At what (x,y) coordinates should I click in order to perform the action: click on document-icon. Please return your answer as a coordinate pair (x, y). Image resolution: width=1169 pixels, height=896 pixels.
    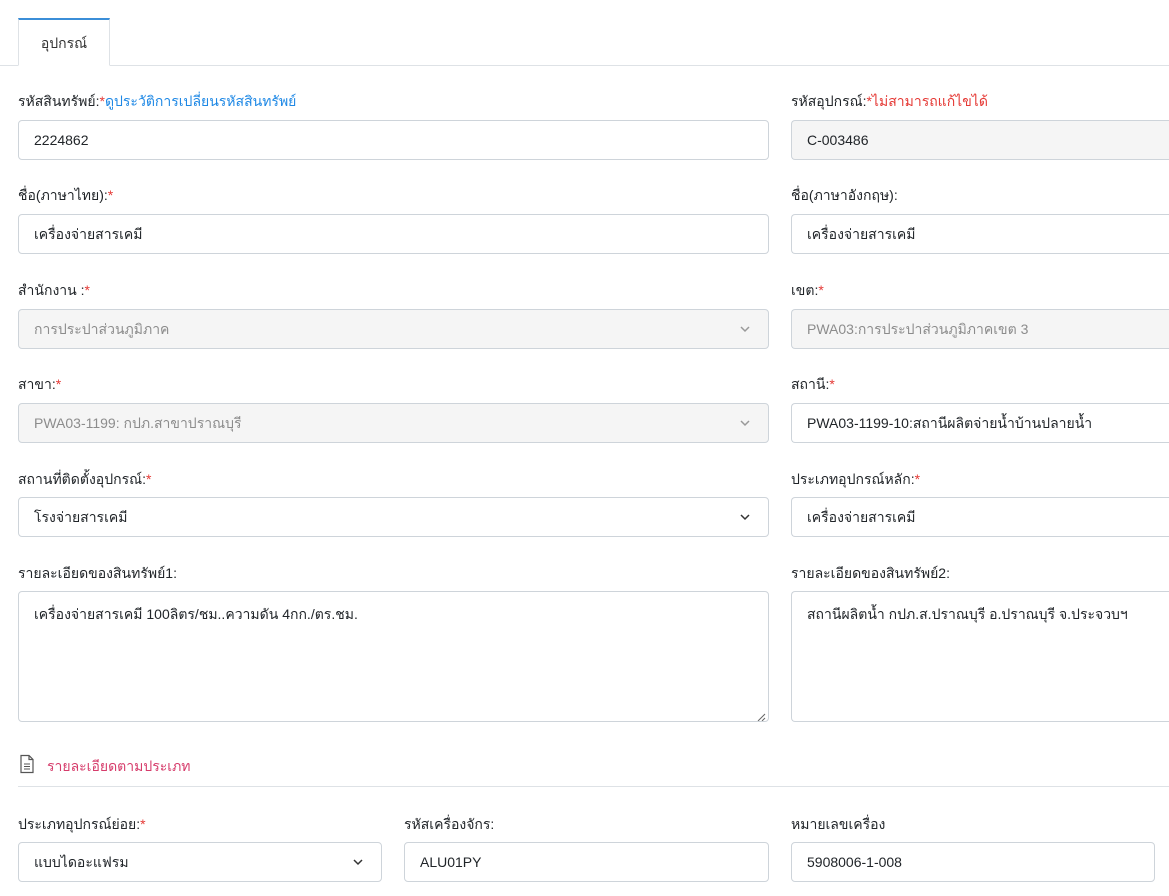
    Looking at the image, I should click on (27, 764).